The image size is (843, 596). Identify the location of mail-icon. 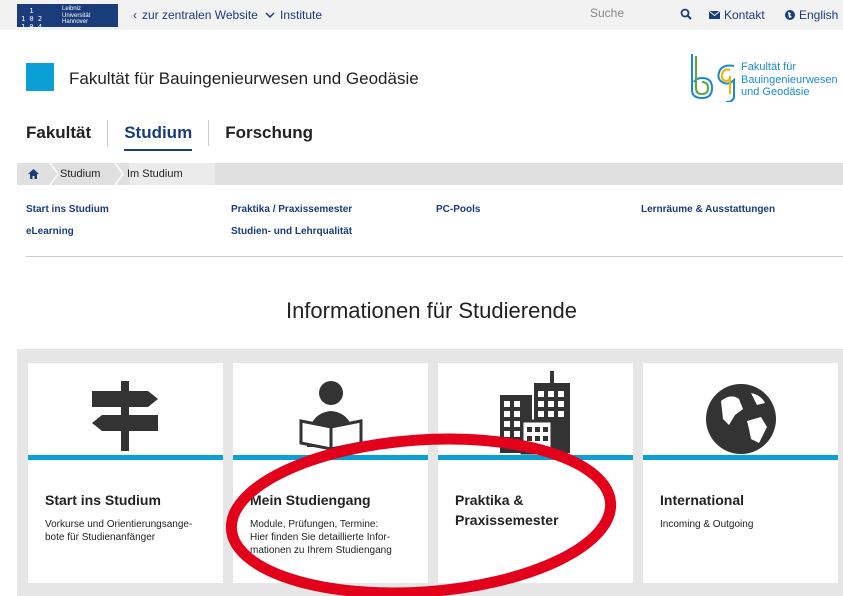
(714, 15).